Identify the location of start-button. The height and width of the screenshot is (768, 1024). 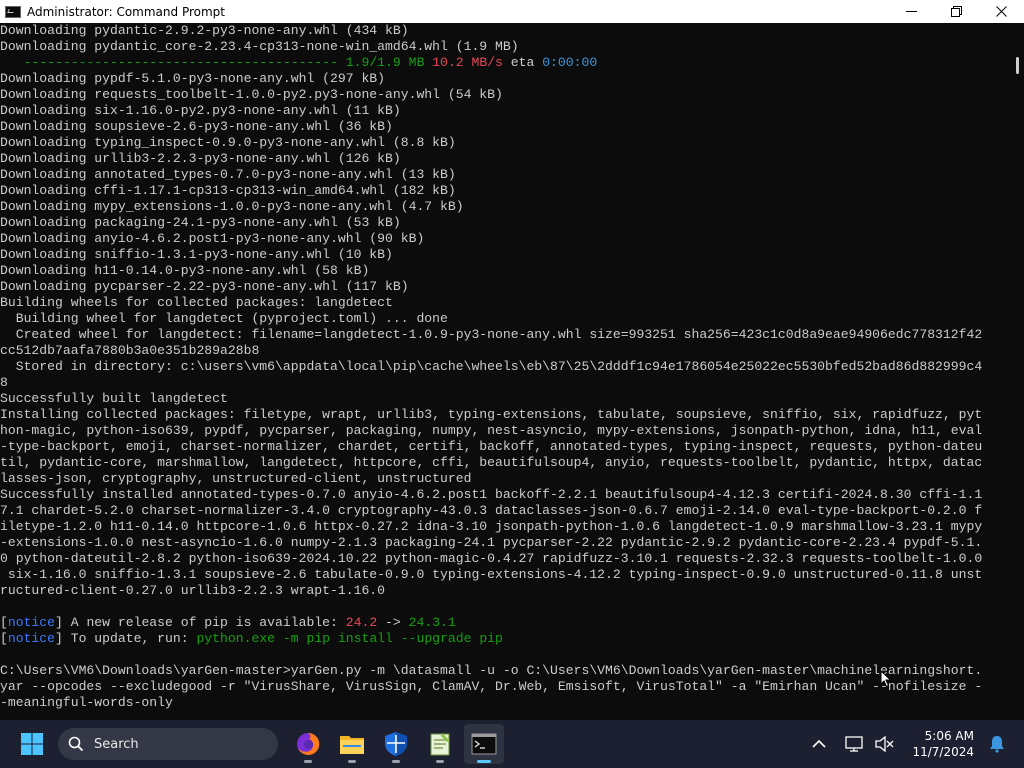
(32, 744).